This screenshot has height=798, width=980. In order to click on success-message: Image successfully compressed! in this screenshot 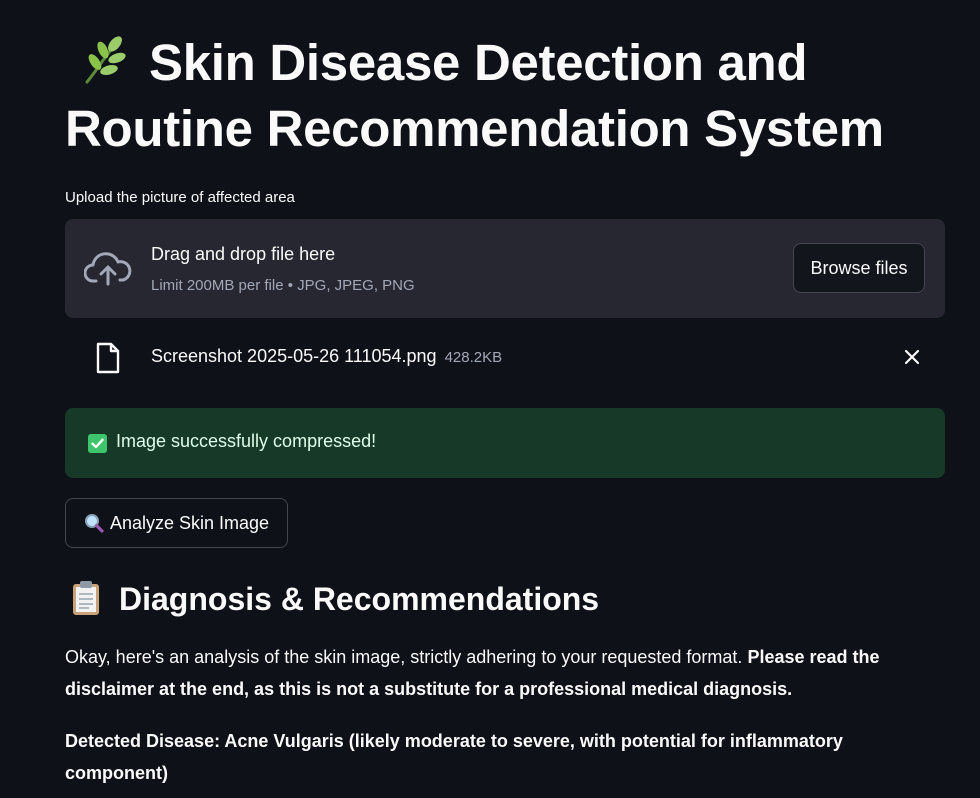, I will do `click(246, 441)`.